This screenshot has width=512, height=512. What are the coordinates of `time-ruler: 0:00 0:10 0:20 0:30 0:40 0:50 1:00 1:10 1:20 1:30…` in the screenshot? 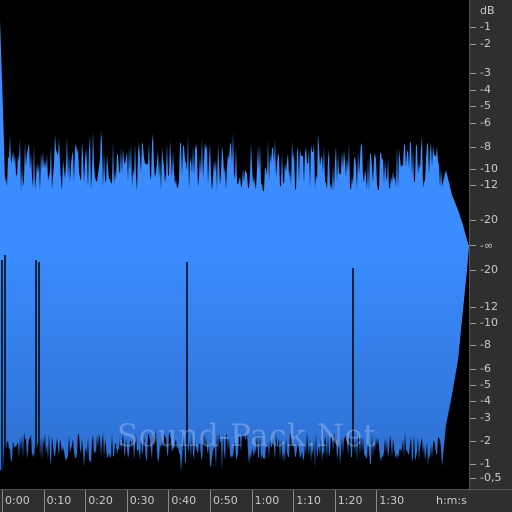 It's located at (256, 500).